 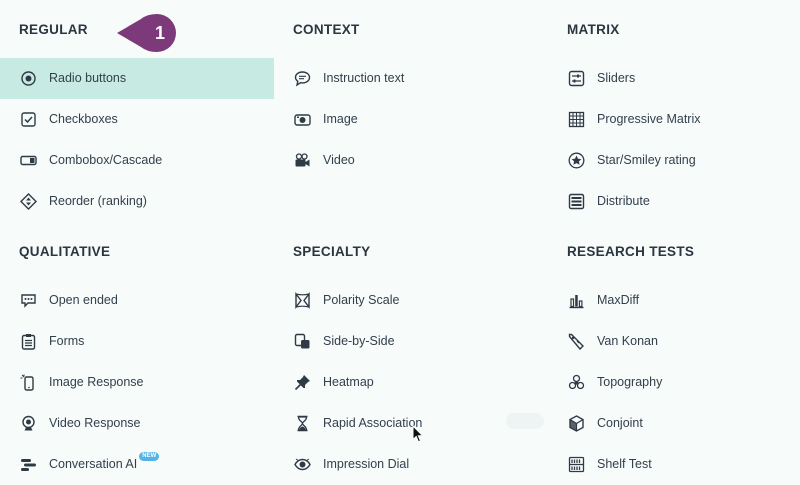 What do you see at coordinates (302, 464) in the screenshot?
I see `eye-icon` at bounding box center [302, 464].